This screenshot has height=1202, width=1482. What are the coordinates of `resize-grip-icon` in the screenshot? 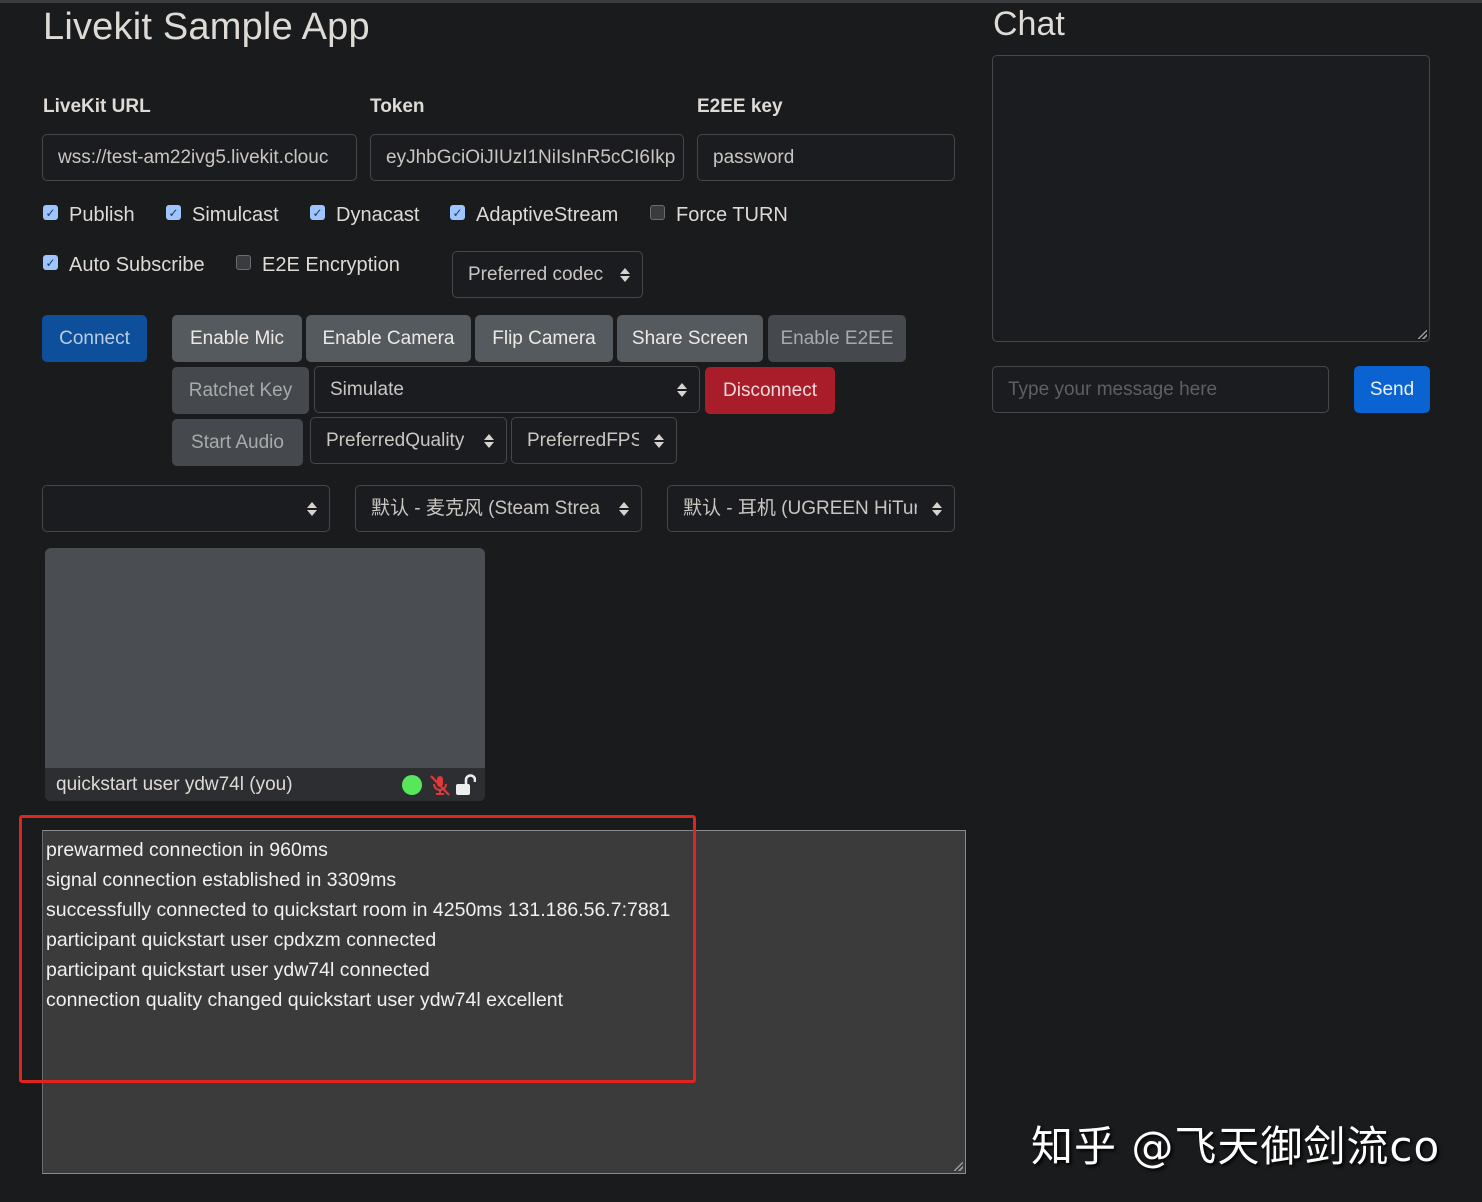 It's located at (958, 1166).